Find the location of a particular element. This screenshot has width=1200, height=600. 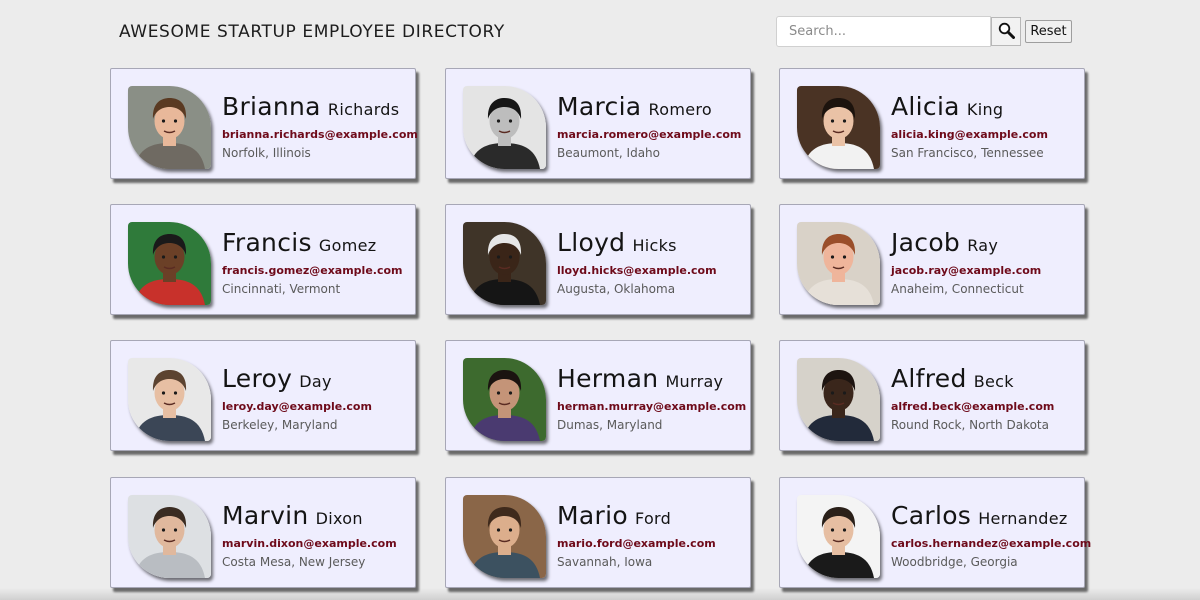

employee-last-name: Romero is located at coordinates (680, 109).